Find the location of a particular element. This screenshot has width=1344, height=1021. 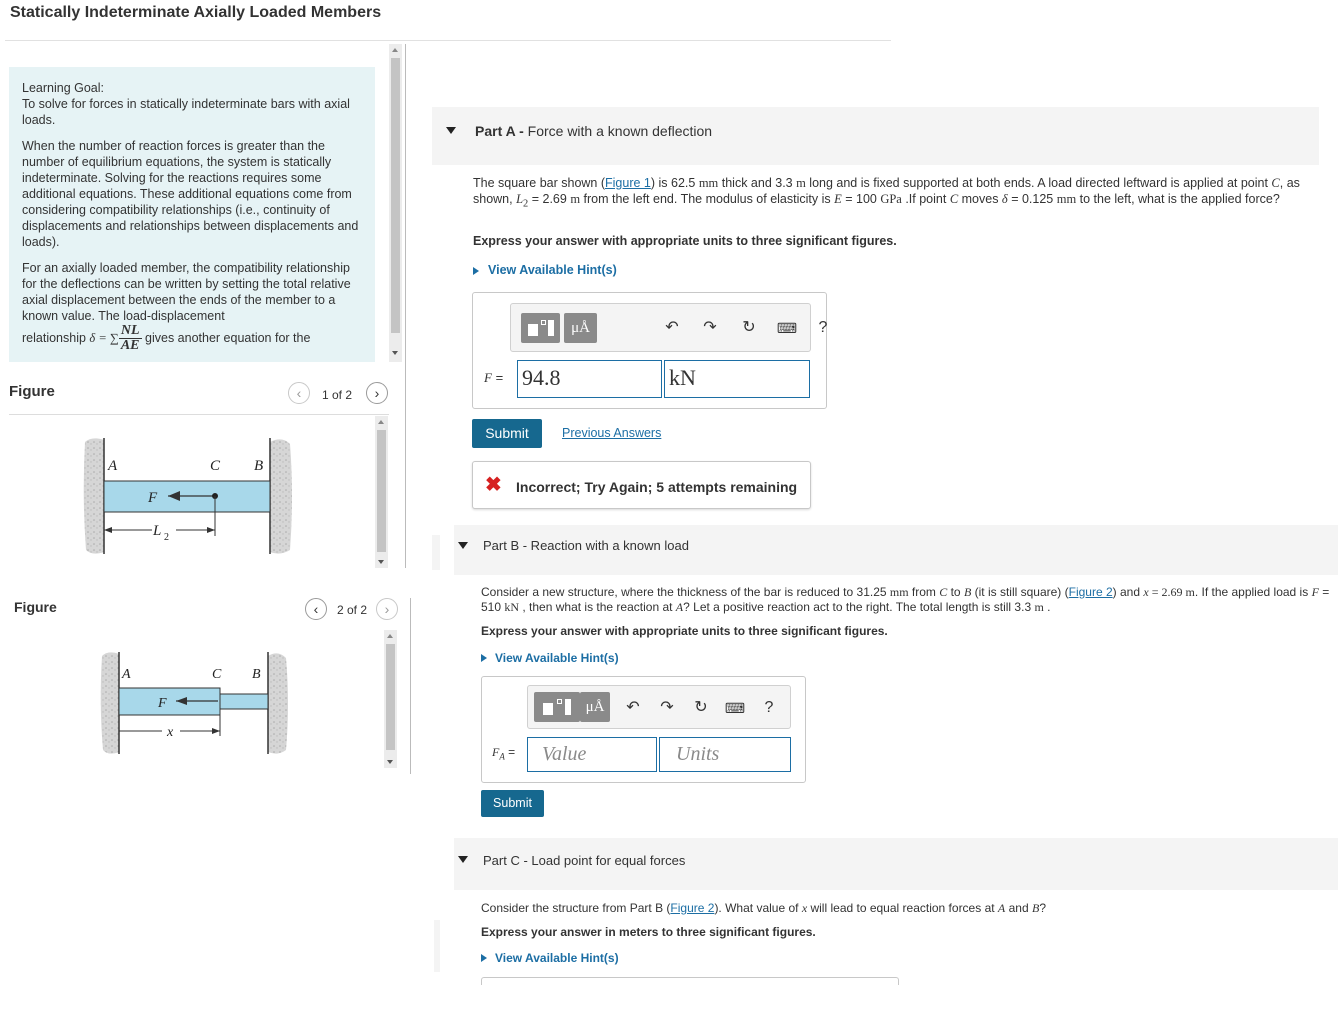

goal-scrollbar is located at coordinates (395, 203).